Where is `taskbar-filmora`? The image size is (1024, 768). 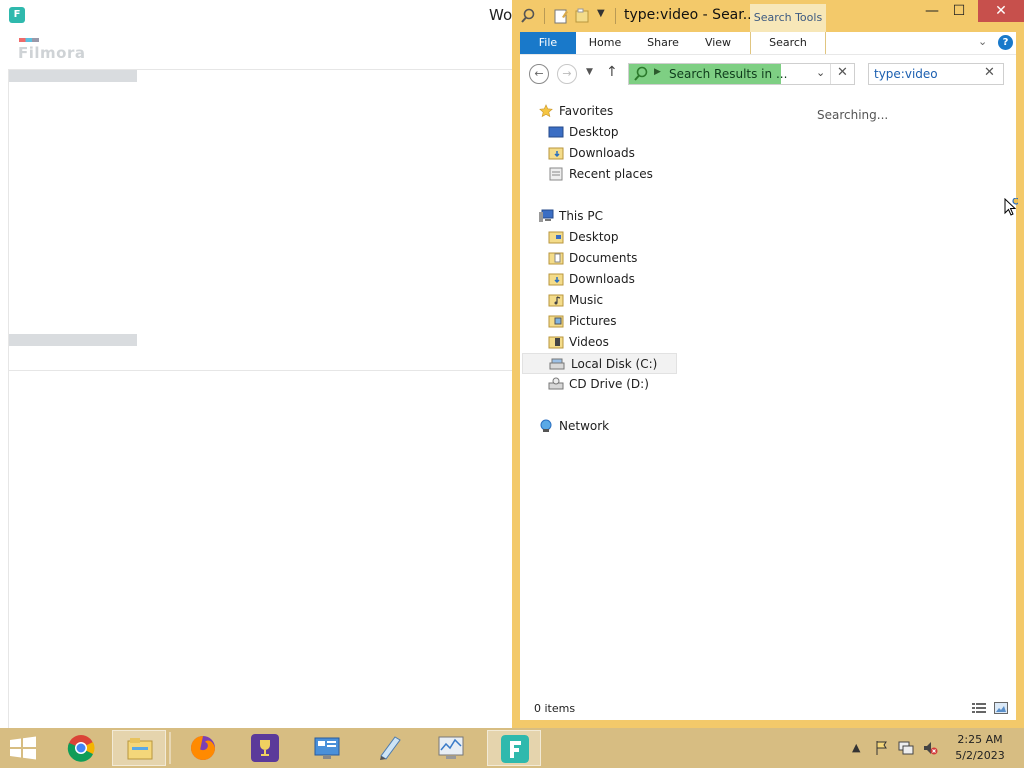 taskbar-filmora is located at coordinates (514, 748).